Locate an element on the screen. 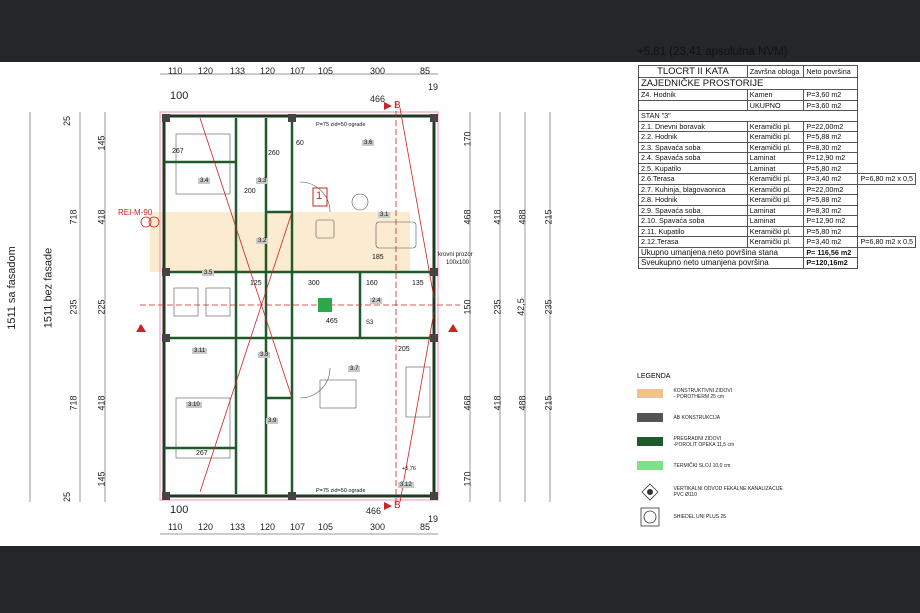  top-dim: 300 is located at coordinates (378, 71).